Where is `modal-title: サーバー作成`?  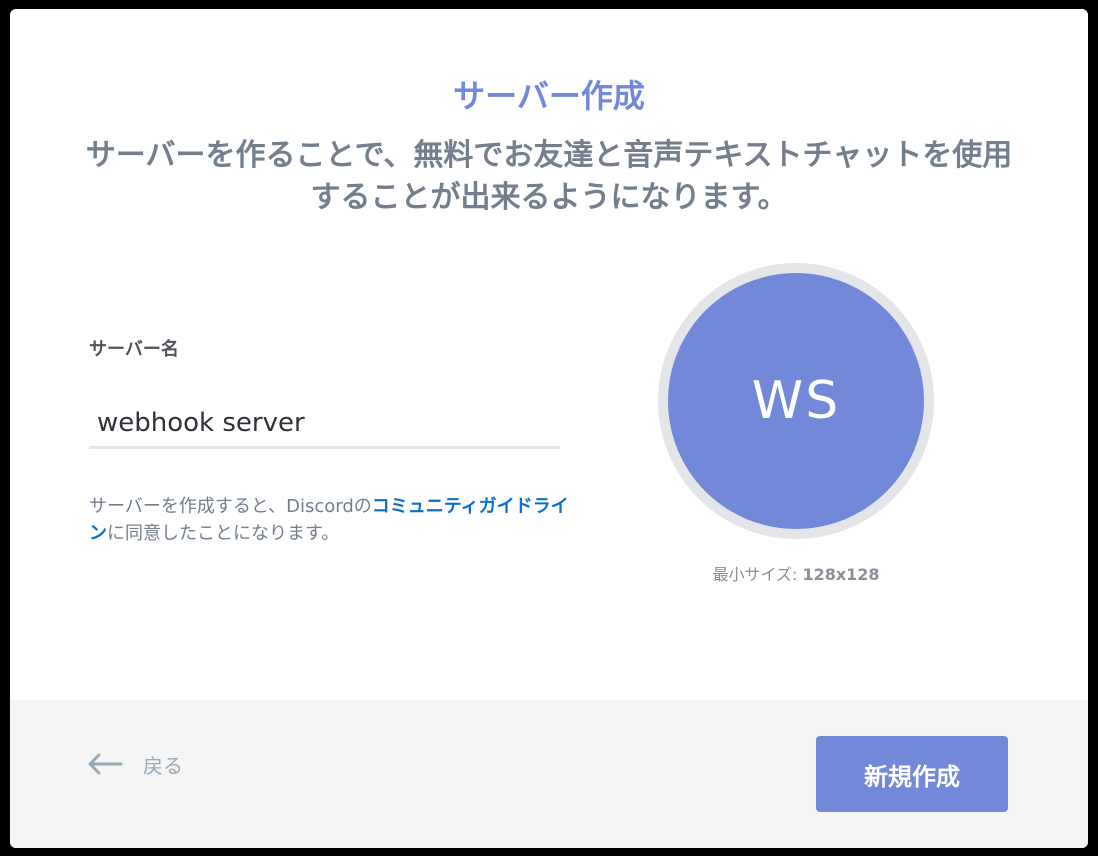 modal-title: サーバー作成 is located at coordinates (549, 96).